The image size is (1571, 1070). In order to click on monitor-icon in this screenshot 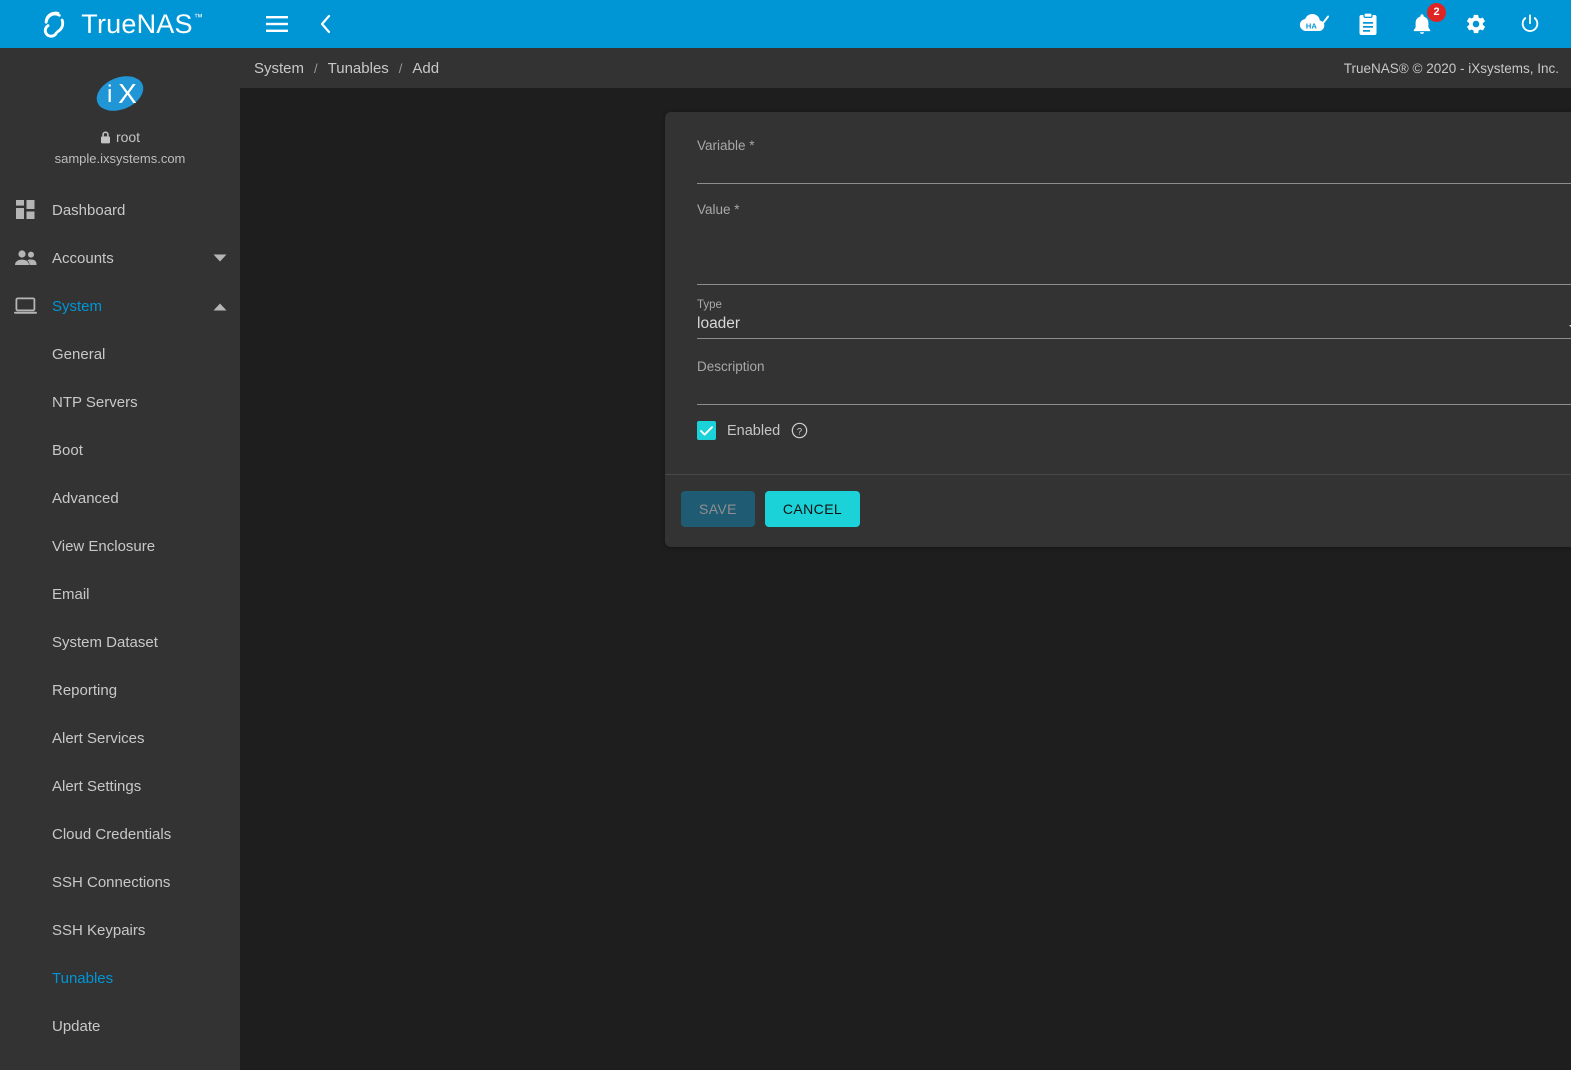, I will do `click(26, 306)`.